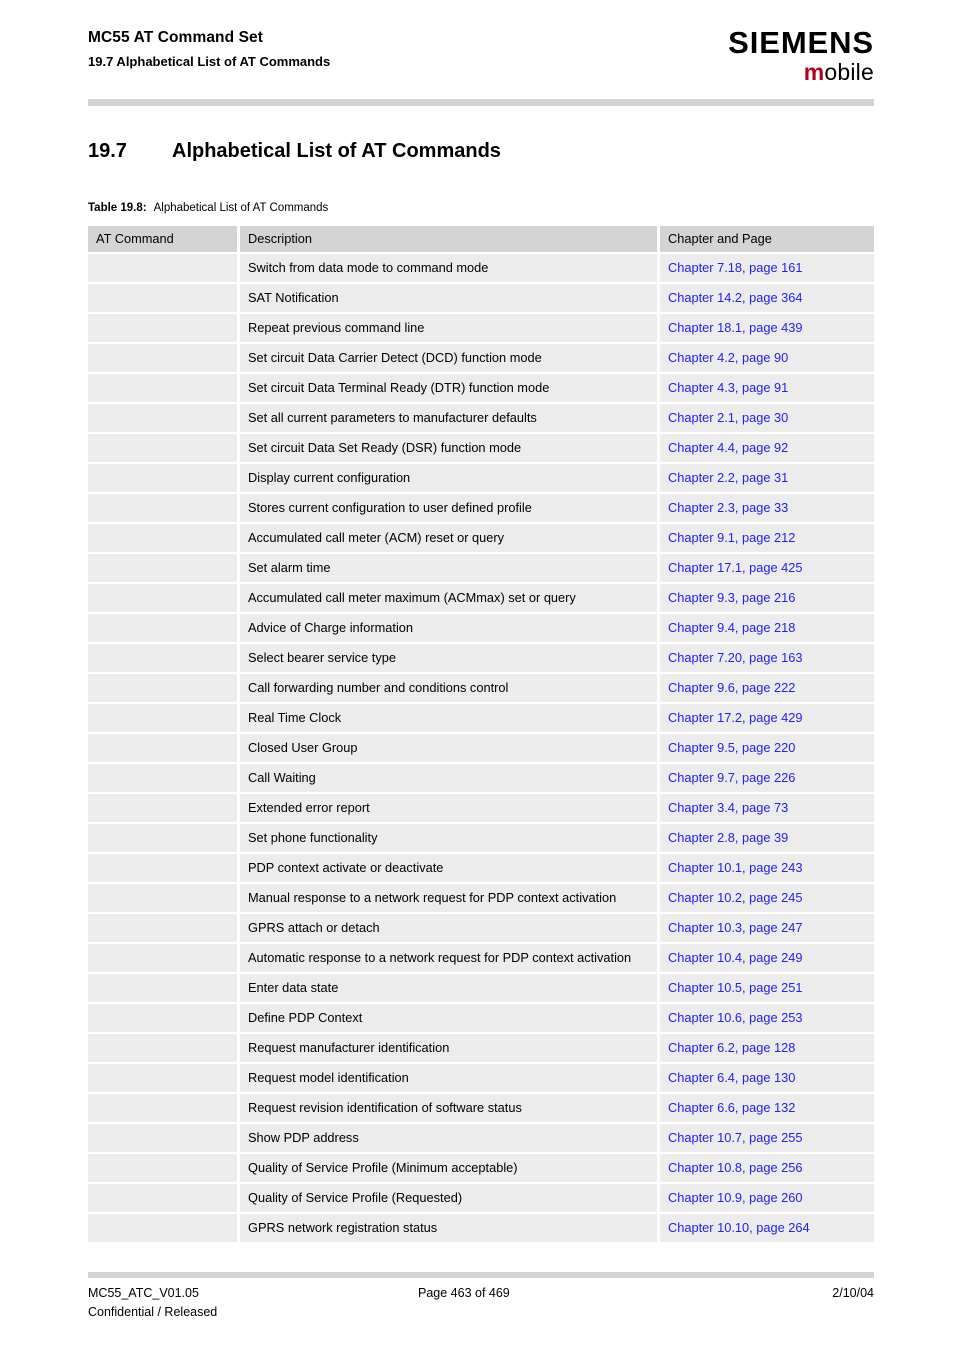 Image resolution: width=954 pixels, height=1351 pixels. What do you see at coordinates (767, 299) in the screenshot?
I see `cell-chapter-page-link: Chapter 14.2, page 364` at bounding box center [767, 299].